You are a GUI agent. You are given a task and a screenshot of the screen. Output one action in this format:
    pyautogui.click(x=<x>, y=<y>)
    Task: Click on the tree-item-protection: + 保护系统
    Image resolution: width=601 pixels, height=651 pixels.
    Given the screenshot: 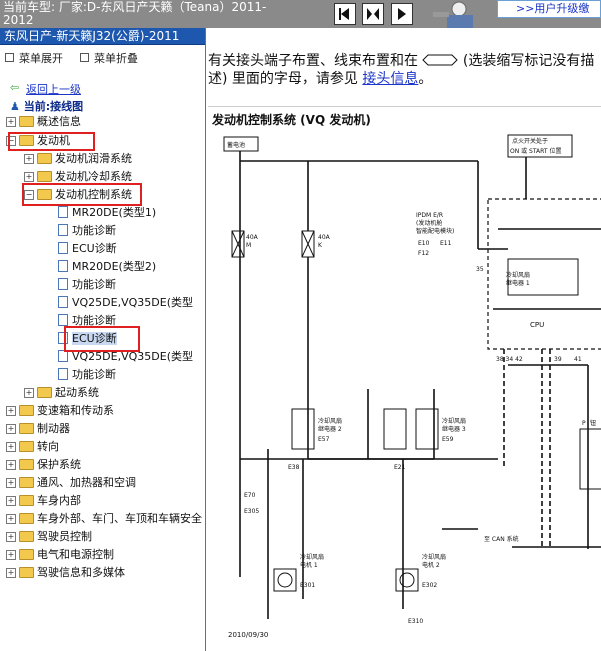 What is the action you would take?
    pyautogui.click(x=43, y=464)
    